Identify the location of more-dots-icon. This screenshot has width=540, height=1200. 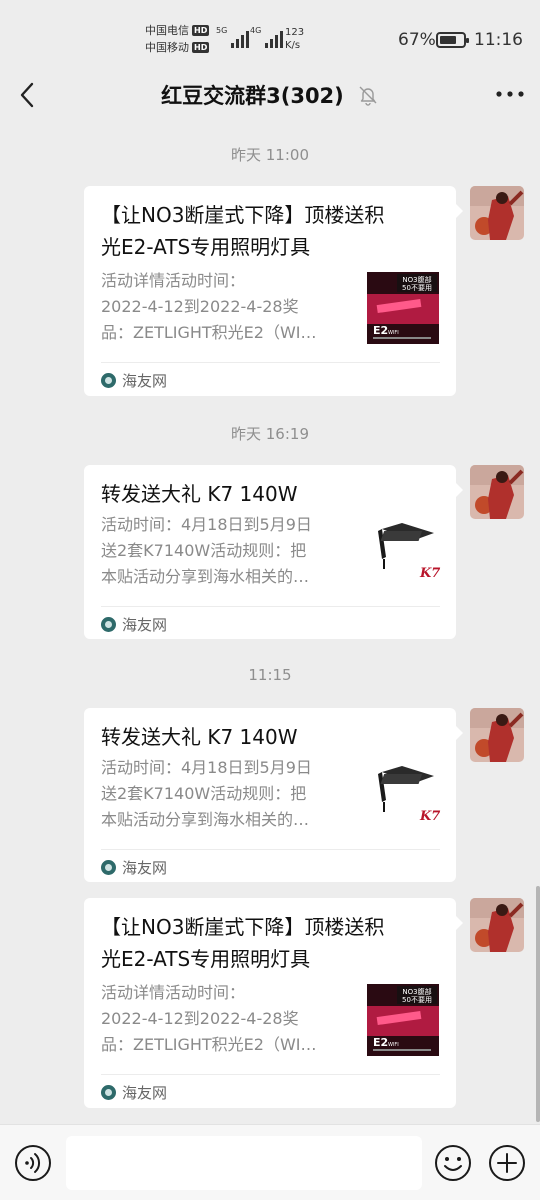
(510, 94).